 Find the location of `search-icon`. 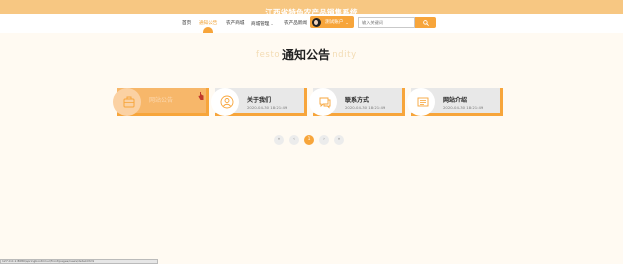

search-icon is located at coordinates (425, 22).